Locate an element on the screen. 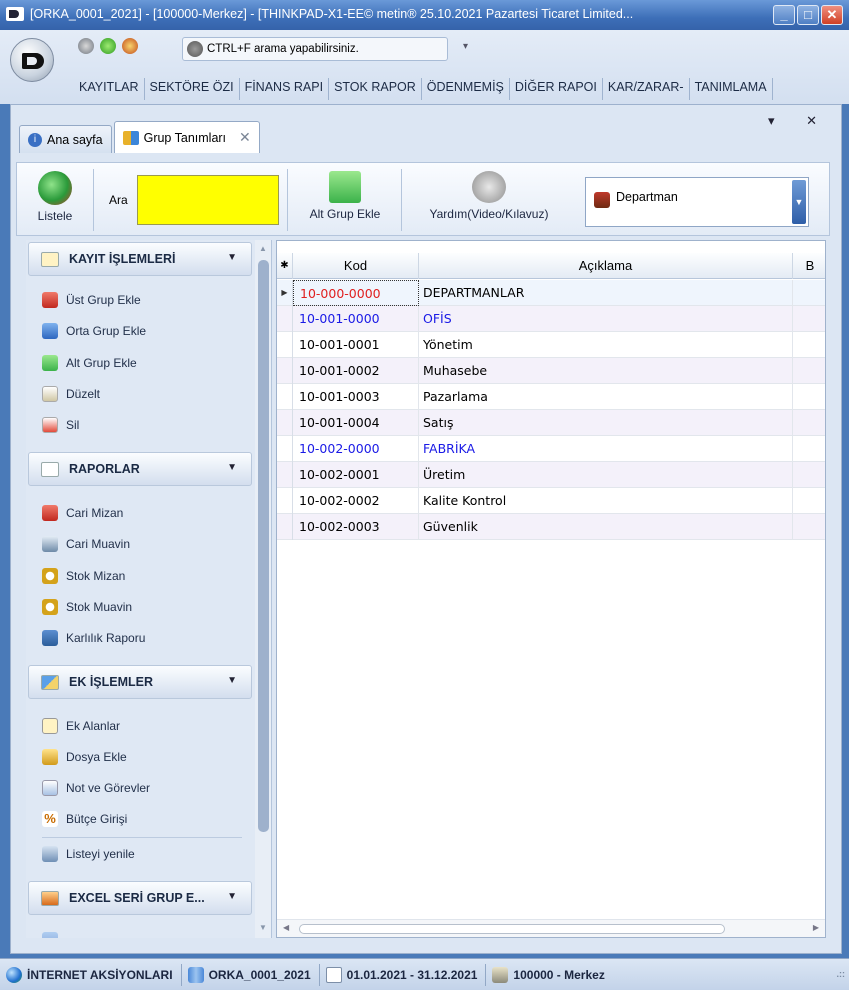 This screenshot has height=990, width=849. menu-stok-rapor: STOK RAPOR is located at coordinates (375, 89).